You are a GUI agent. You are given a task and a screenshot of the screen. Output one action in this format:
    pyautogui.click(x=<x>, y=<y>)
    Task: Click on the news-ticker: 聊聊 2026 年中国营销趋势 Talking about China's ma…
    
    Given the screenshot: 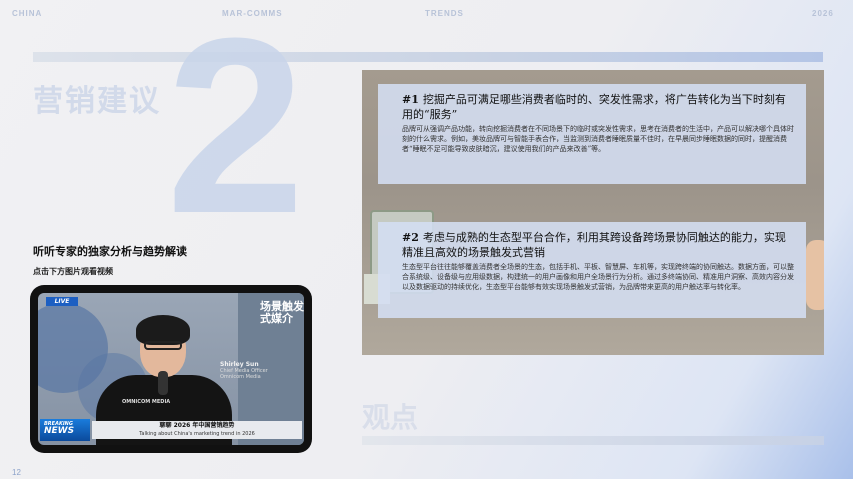 What is the action you would take?
    pyautogui.click(x=197, y=430)
    